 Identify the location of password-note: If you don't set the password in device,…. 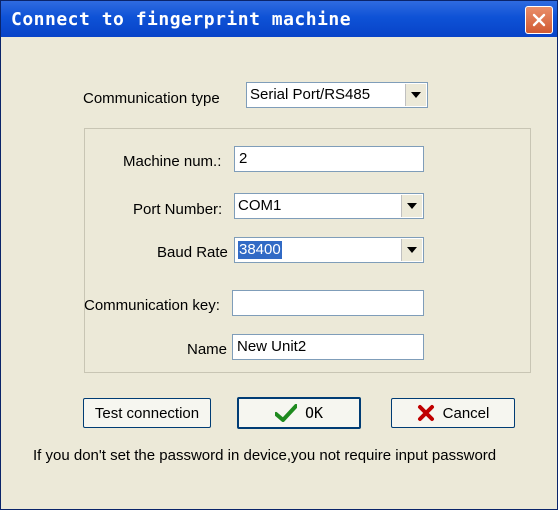
(265, 455).